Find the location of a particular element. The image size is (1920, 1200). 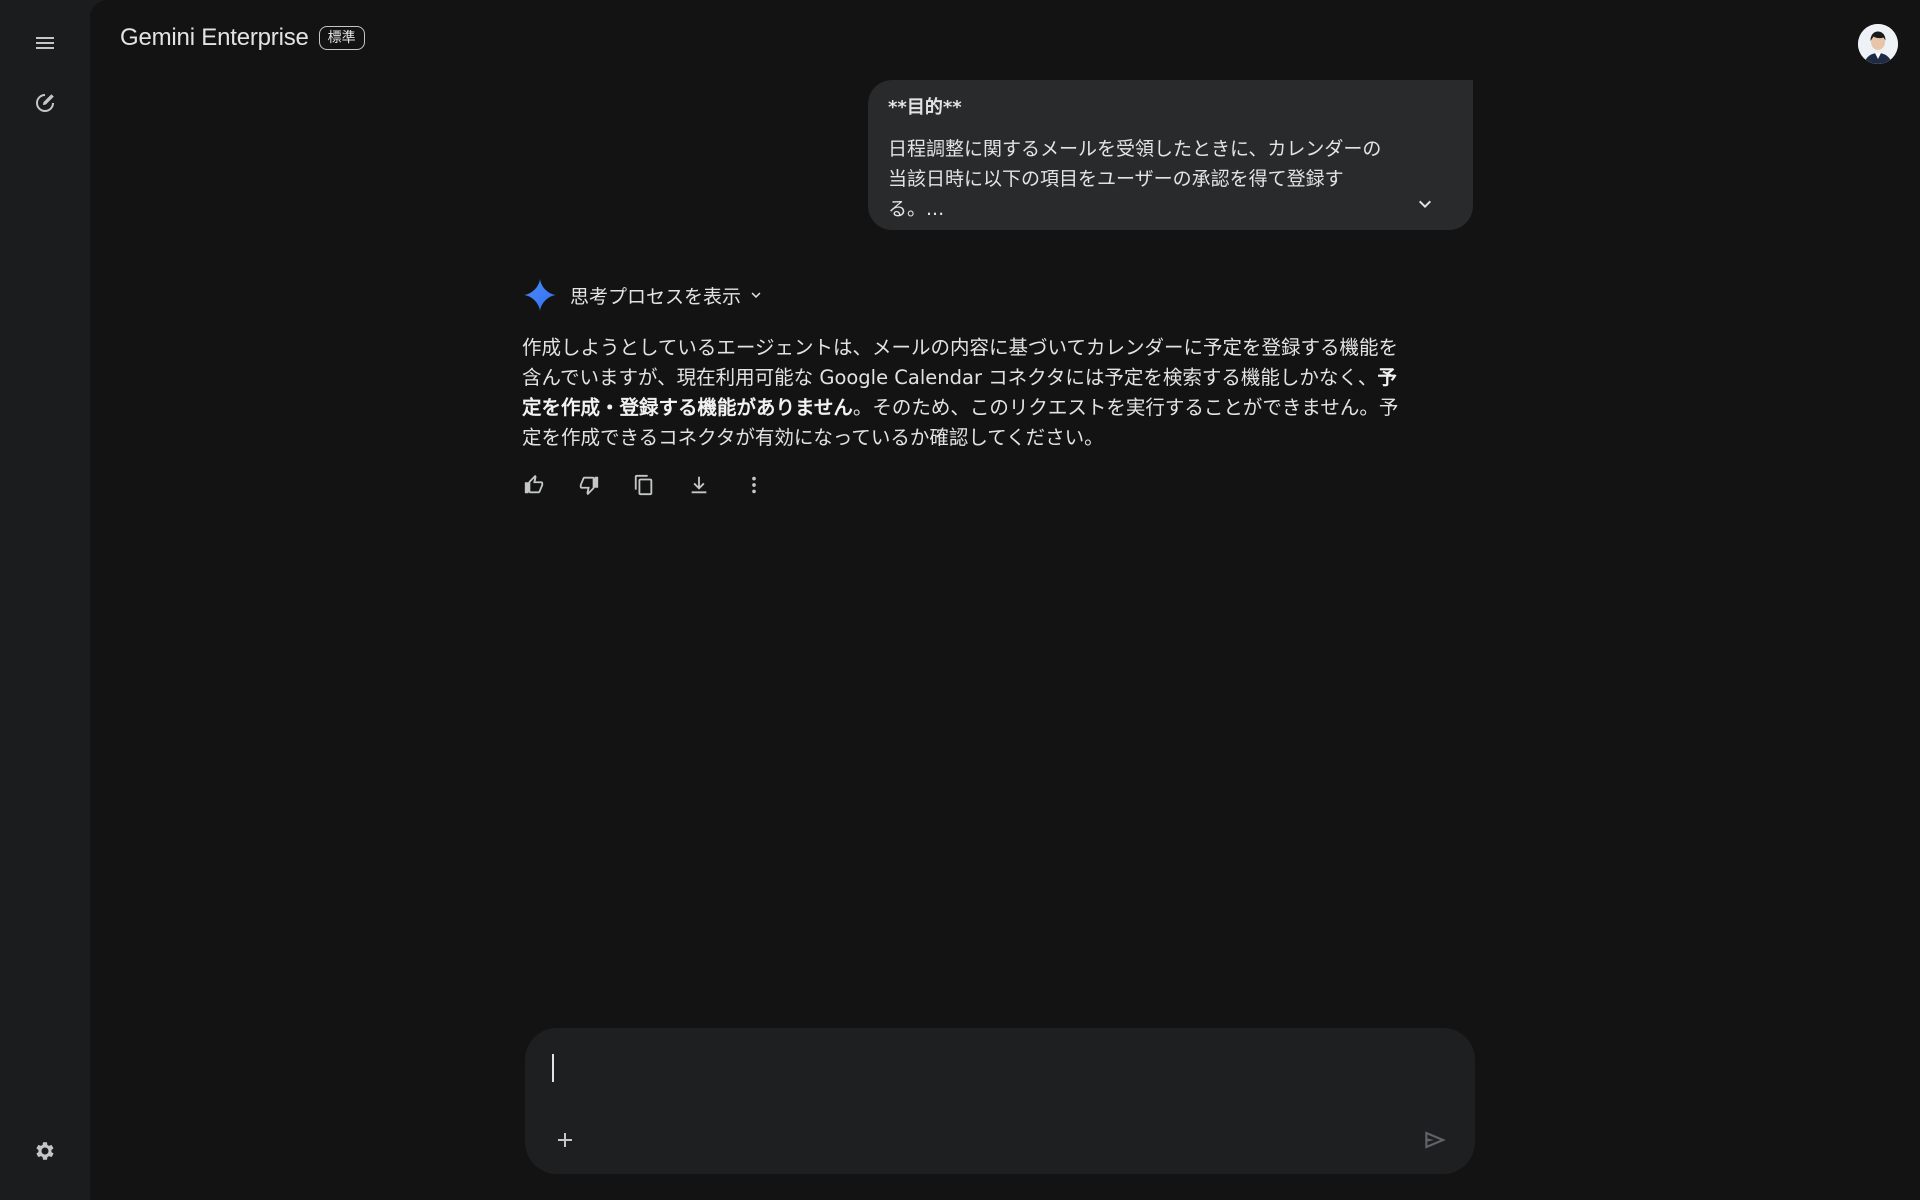

settings-button is located at coordinates (45, 1151).